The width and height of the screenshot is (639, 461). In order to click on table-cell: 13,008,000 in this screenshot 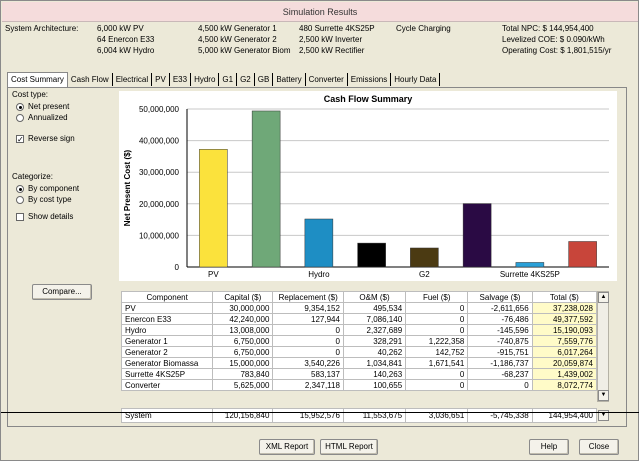, I will do `click(243, 330)`.